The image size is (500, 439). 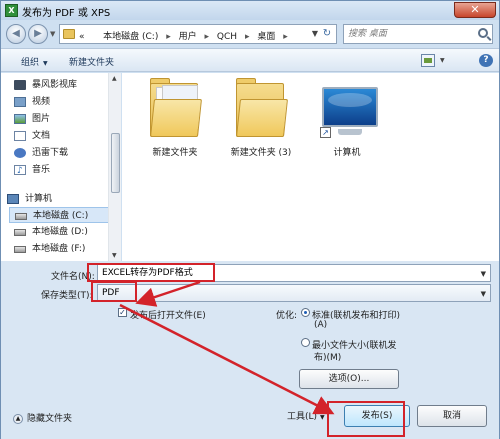 I want to click on sidebar-item-drive-c: 本地磁盘 (C:), so click(x=61, y=215).